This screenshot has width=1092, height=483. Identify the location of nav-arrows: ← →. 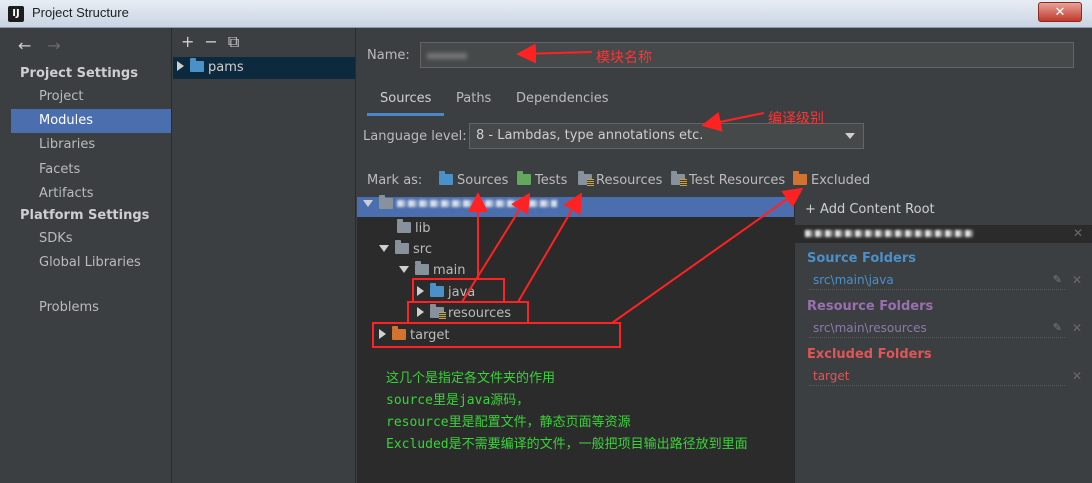
(47, 45).